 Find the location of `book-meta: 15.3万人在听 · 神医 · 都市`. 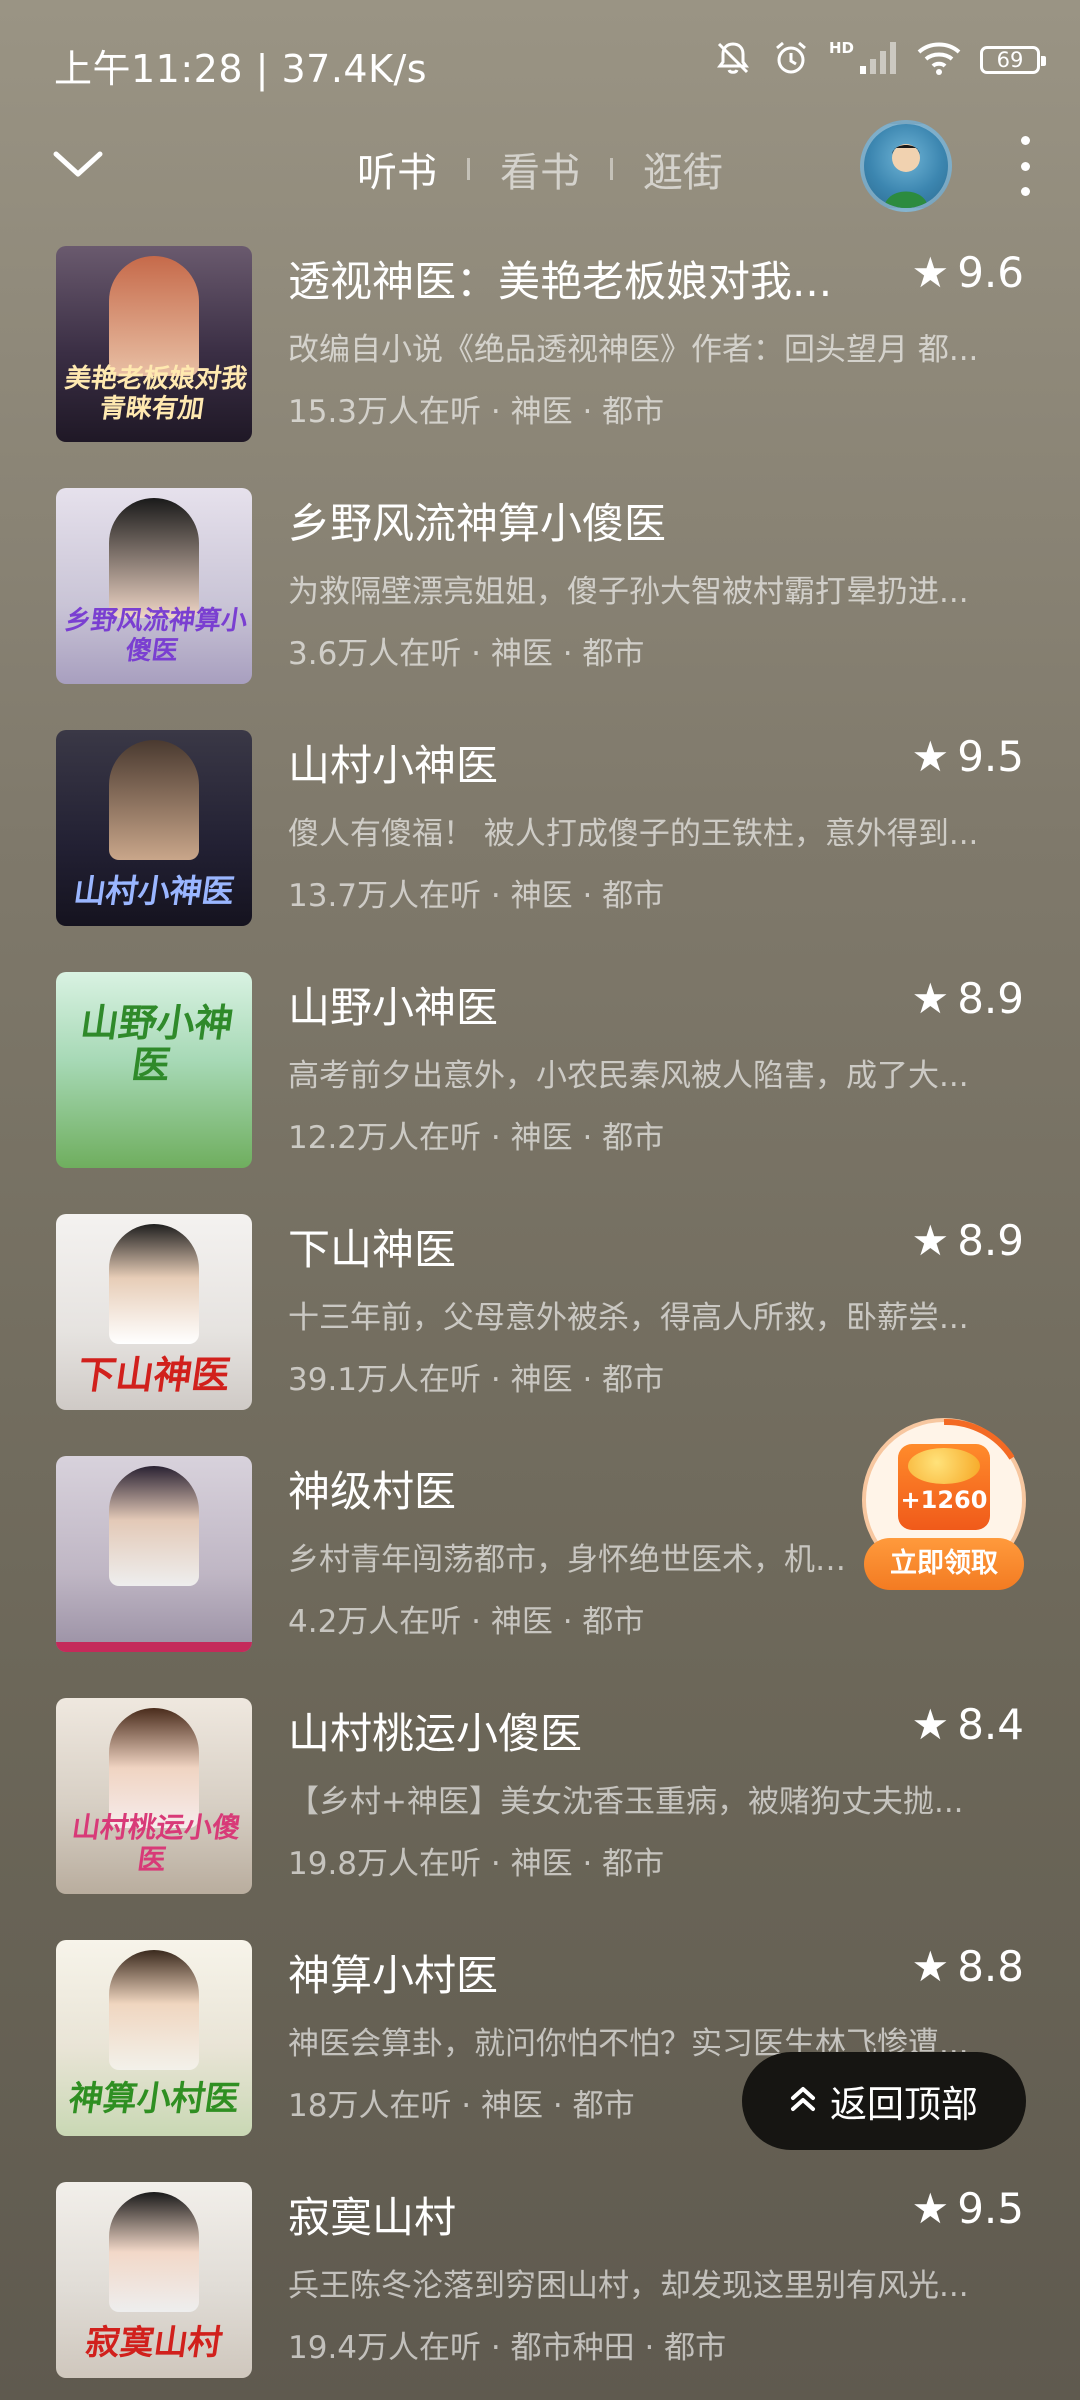

book-meta: 15.3万人在听 · 神医 · 都市 is located at coordinates (476, 412).